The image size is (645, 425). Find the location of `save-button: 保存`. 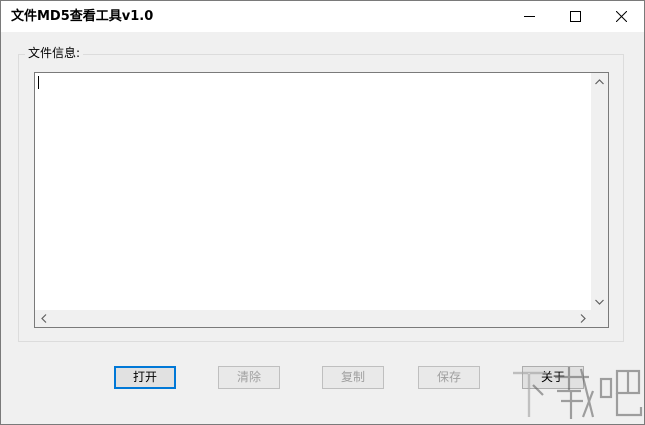

save-button: 保存 is located at coordinates (449, 377).